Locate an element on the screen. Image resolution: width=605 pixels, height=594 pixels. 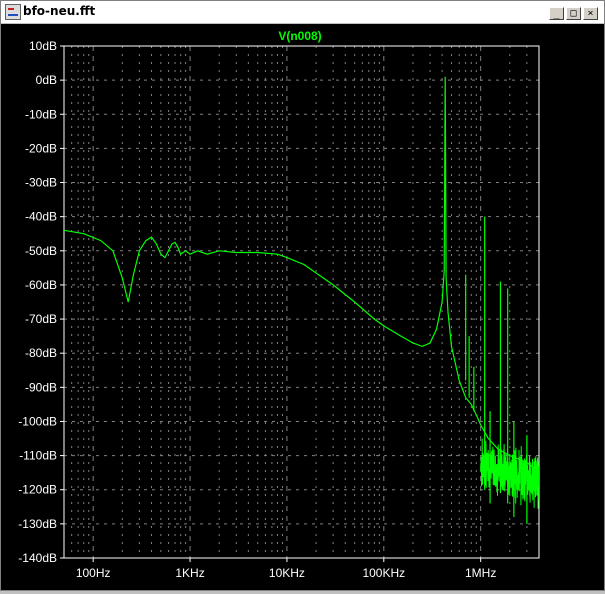
trace-label: V(n008) is located at coordinates (299, 36).